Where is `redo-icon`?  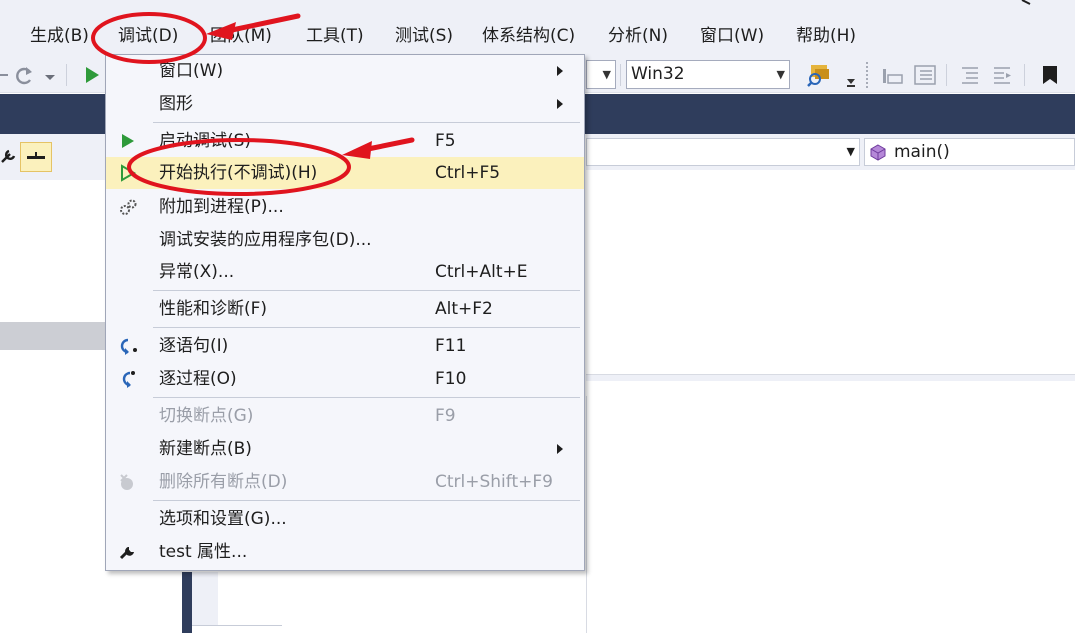 redo-icon is located at coordinates (25, 75).